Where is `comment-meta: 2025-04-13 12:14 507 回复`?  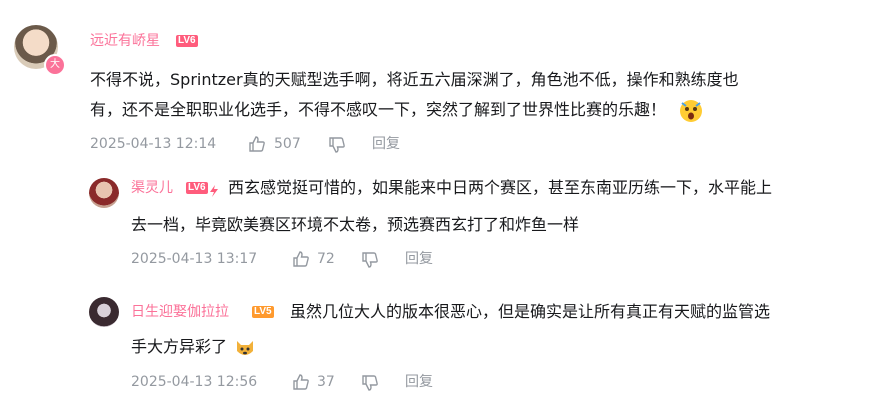 comment-meta: 2025-04-13 12:14 507 回复 is located at coordinates (290, 144).